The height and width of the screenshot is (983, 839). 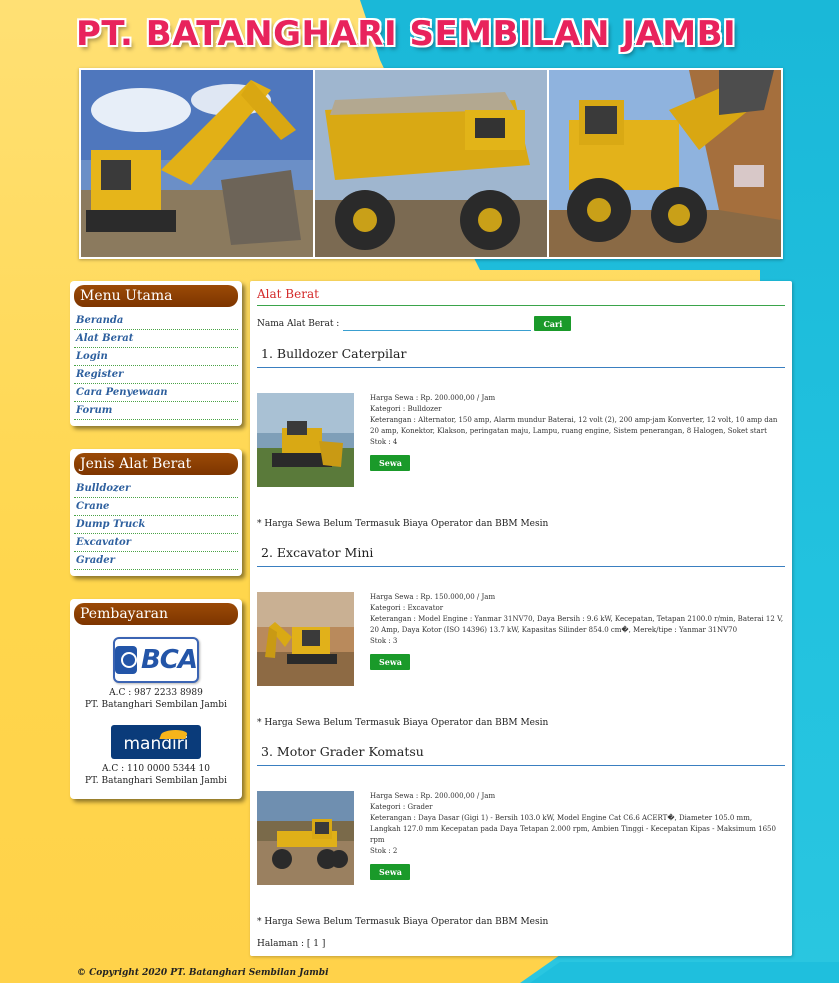 What do you see at coordinates (156, 489) in the screenshot?
I see `category-item-bulldozer: Bulldozer` at bounding box center [156, 489].